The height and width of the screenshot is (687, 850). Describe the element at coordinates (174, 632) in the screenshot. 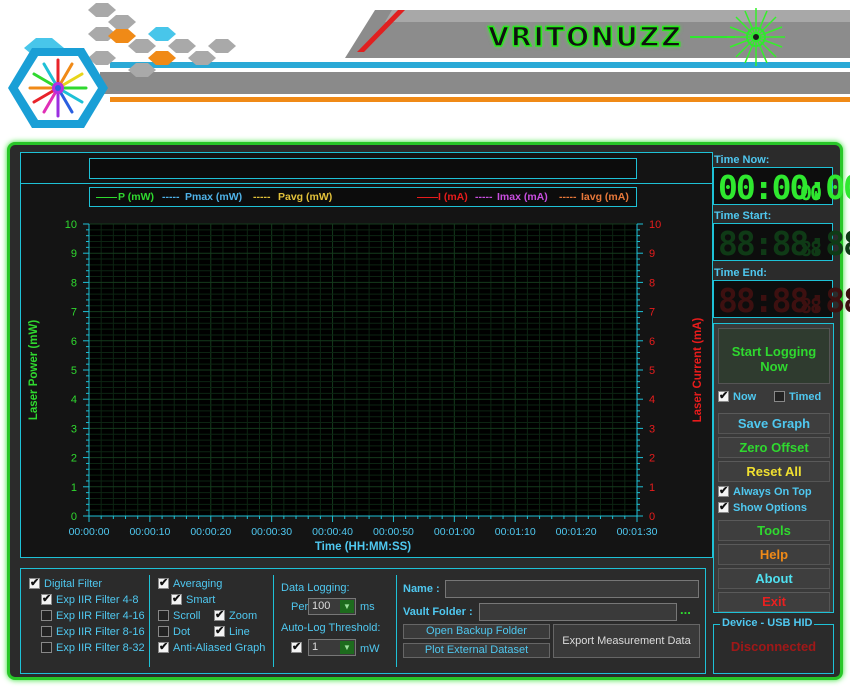

I see `dot-row: Dot` at that location.